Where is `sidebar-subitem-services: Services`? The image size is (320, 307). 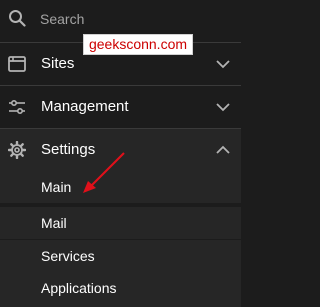
sidebar-subitem-services: Services is located at coordinates (120, 256).